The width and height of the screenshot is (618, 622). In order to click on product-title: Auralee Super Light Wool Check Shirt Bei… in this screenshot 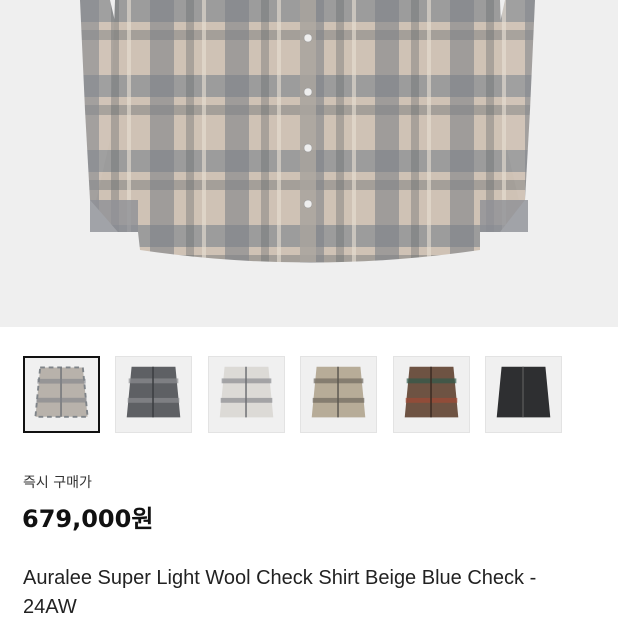, I will do `click(280, 592)`.